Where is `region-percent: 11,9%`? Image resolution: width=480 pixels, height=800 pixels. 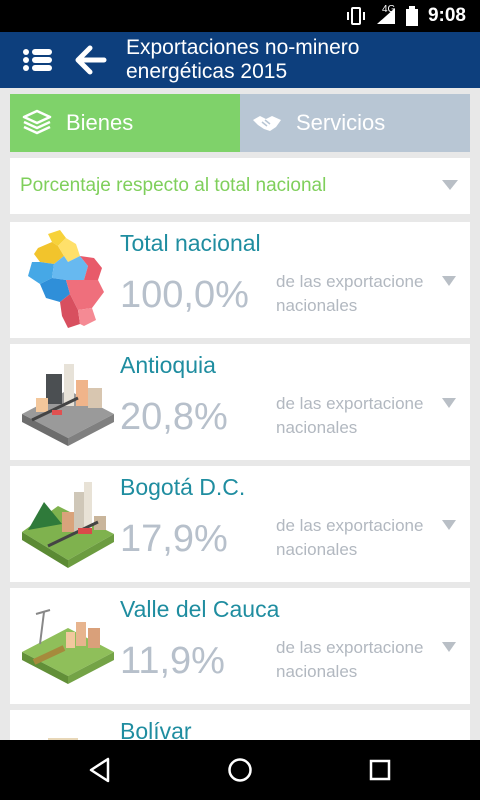
region-percent: 11,9% is located at coordinates (172, 661).